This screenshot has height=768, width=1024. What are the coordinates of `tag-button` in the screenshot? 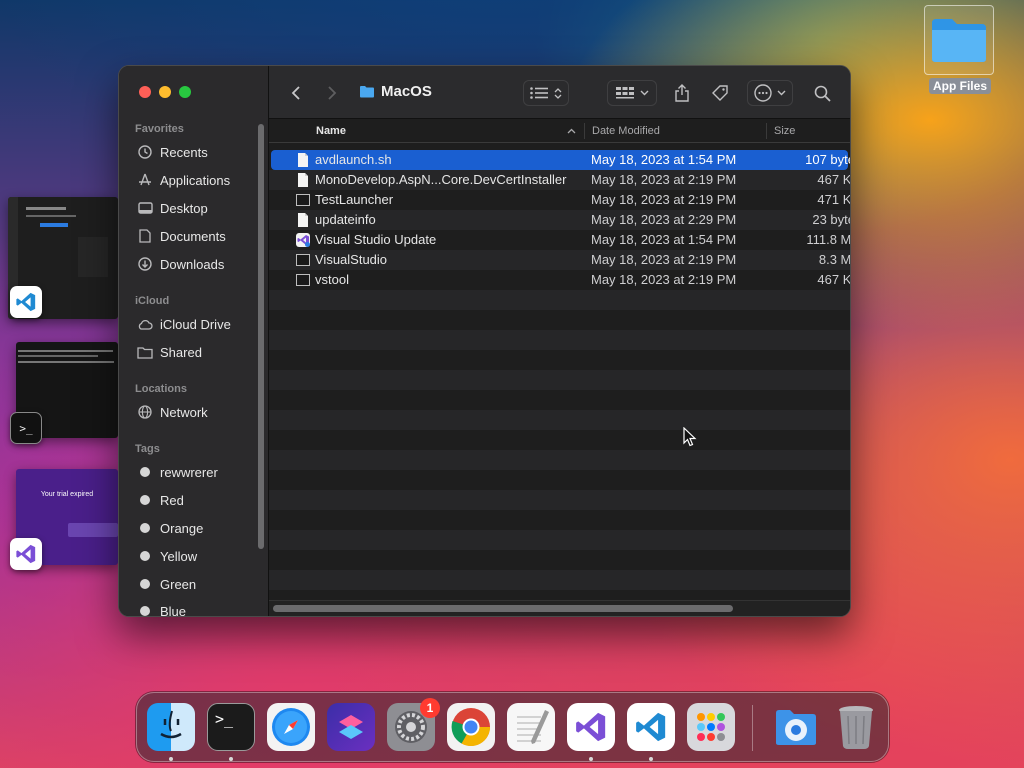 It's located at (720, 93).